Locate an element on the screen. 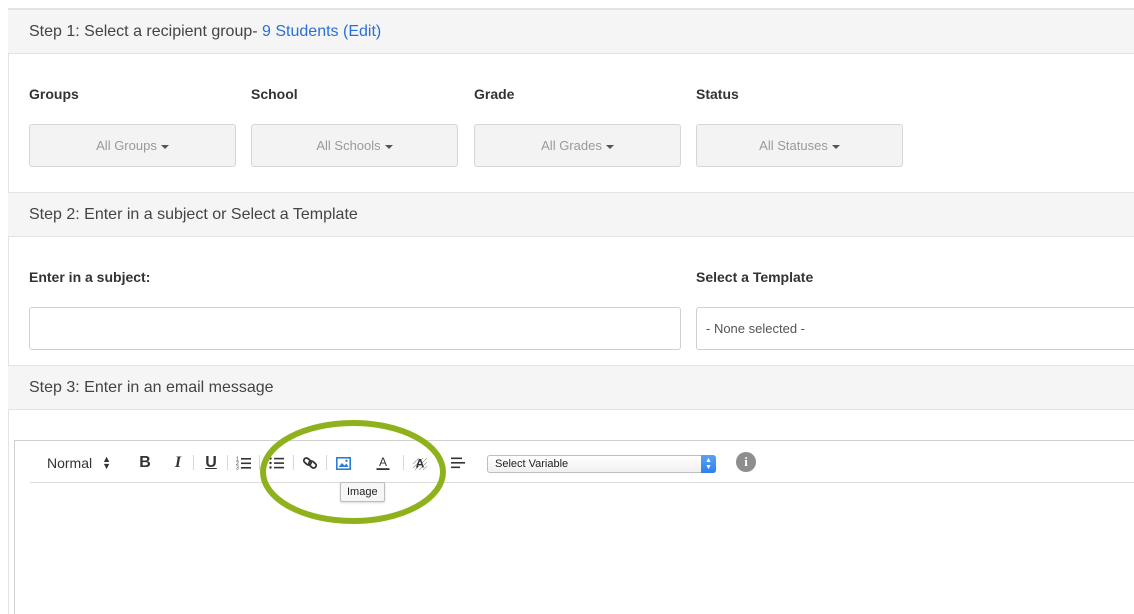  groups-label: Groups is located at coordinates (54, 94).